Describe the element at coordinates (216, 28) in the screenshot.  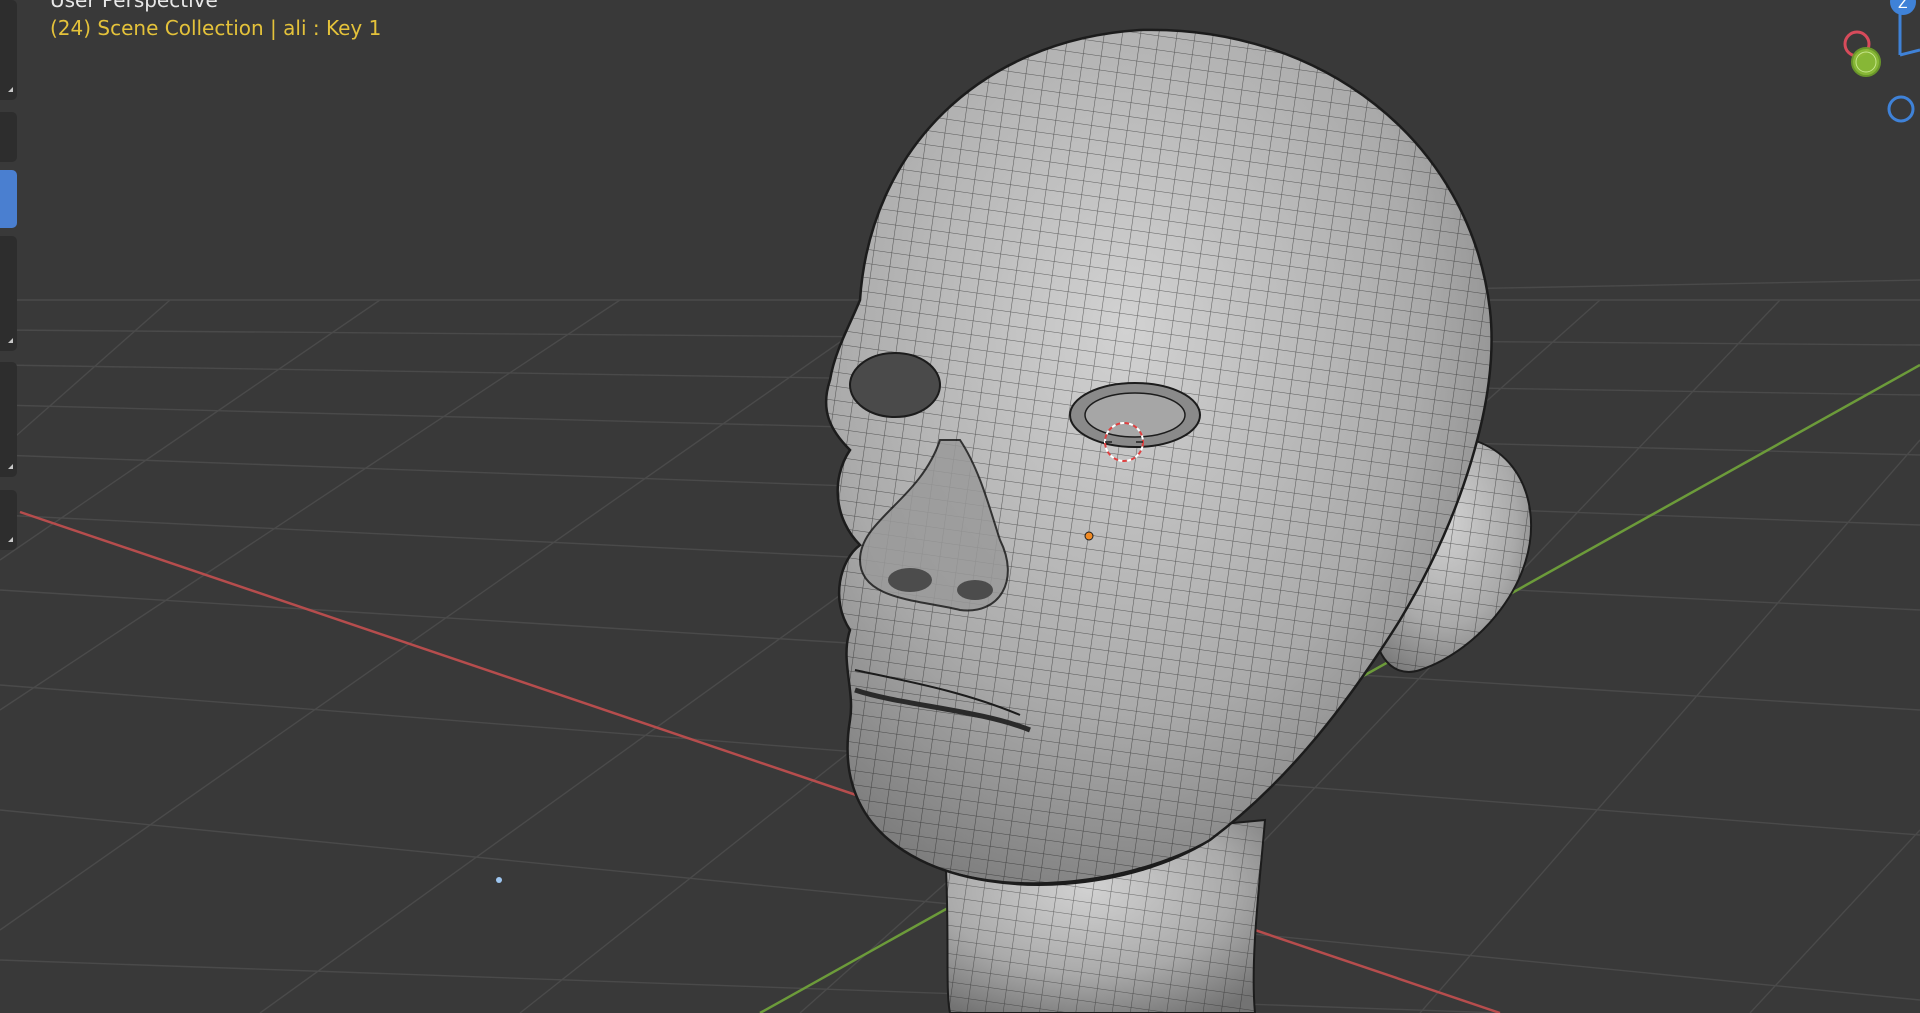
I see `scene-collection-label: (24) Scene Collection | ali : Key 1` at that location.